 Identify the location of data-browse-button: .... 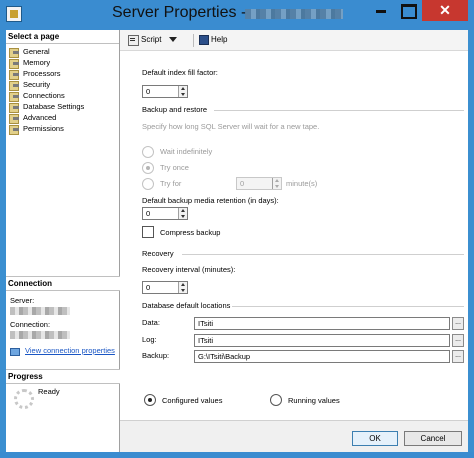
(458, 323).